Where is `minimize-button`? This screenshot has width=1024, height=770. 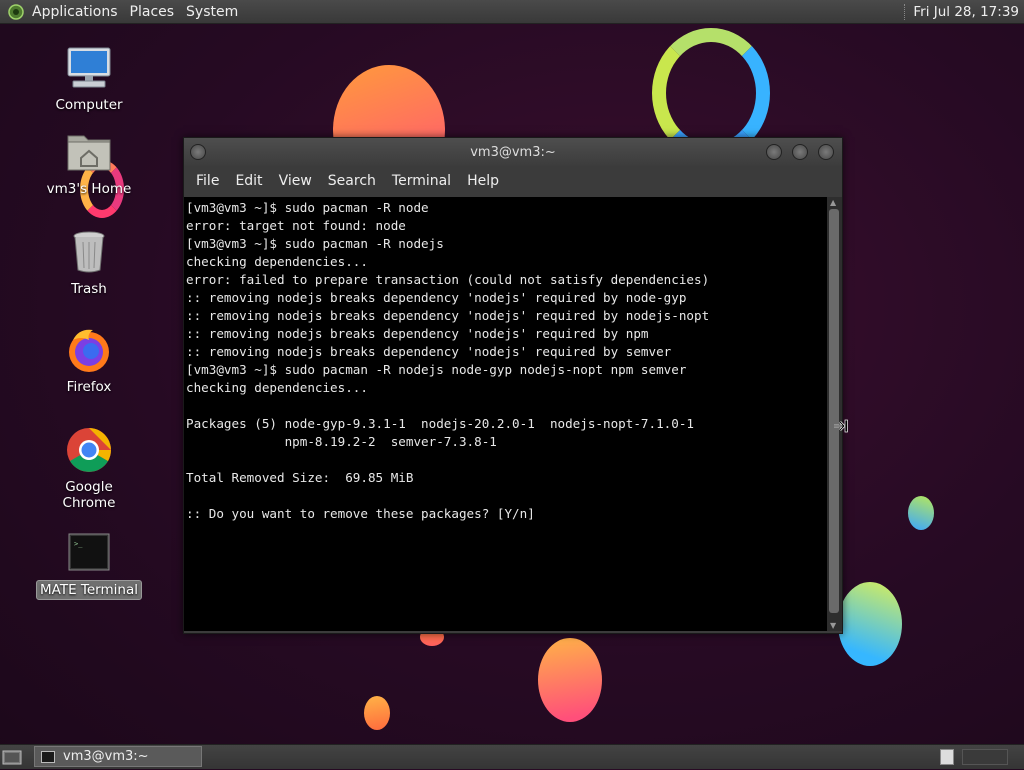 minimize-button is located at coordinates (774, 152).